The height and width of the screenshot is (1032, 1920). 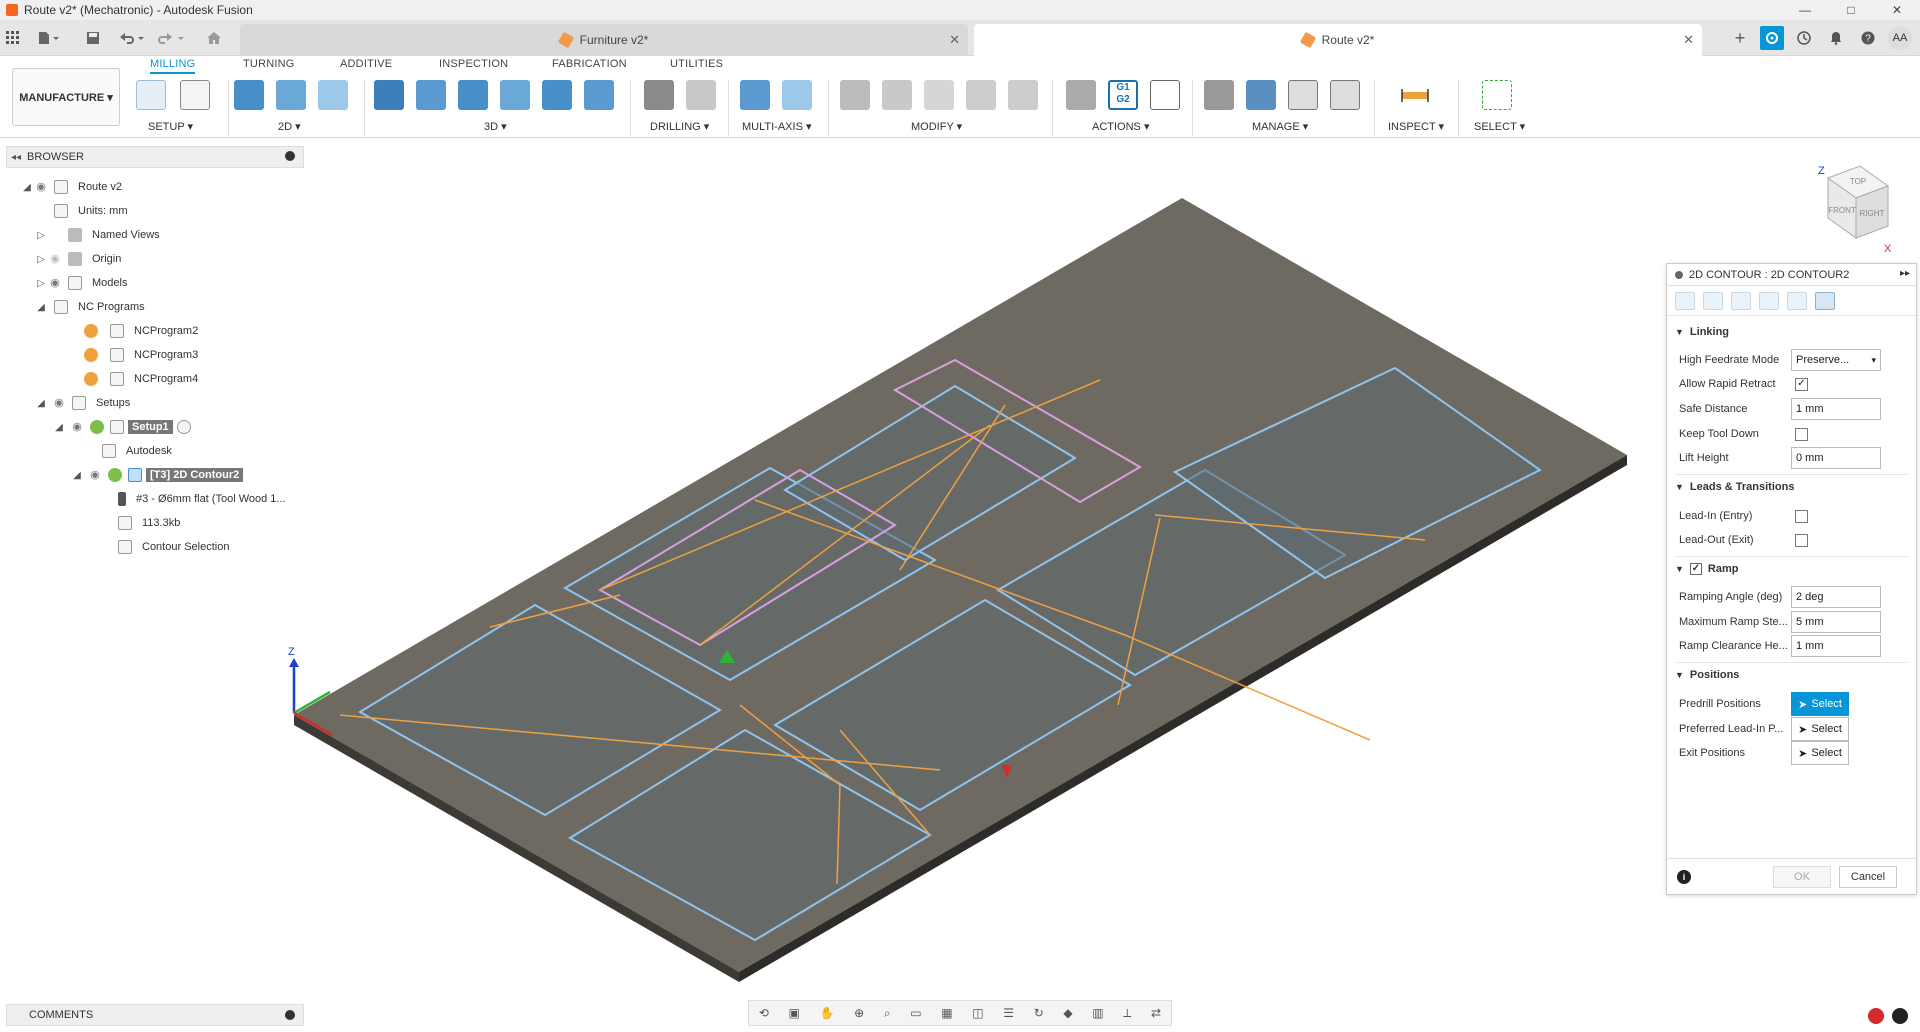 I want to click on save-icon, so click(x=93, y=38).